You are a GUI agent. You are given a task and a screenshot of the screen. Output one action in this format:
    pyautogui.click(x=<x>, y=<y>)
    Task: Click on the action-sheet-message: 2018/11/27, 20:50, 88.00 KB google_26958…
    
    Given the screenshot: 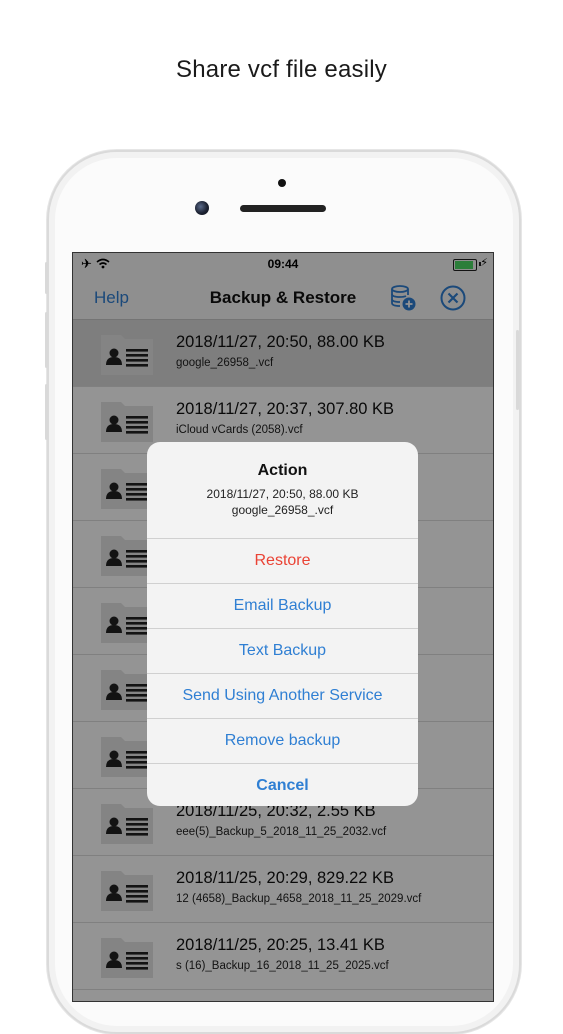 What is the action you would take?
    pyautogui.click(x=282, y=502)
    